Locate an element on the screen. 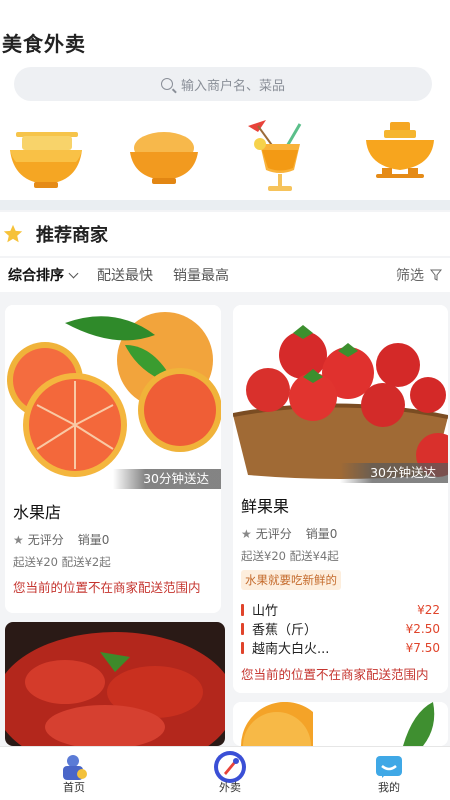  noodle-bowl-icon is located at coordinates (46, 160).